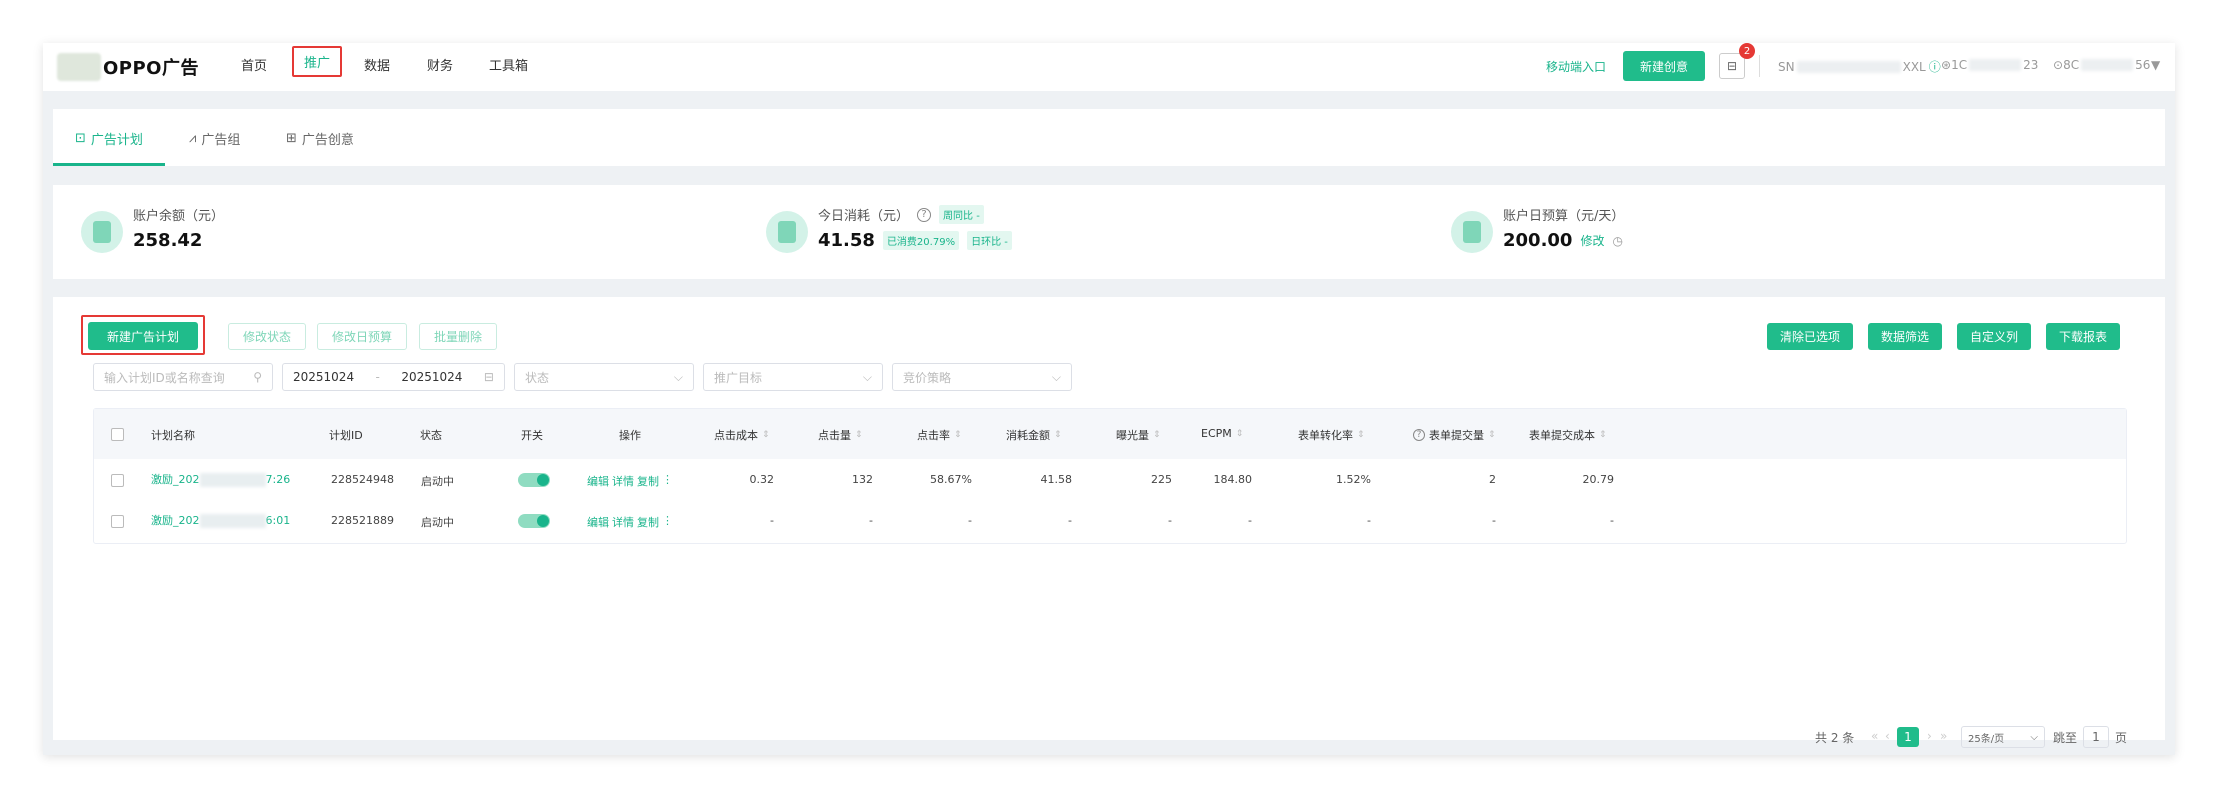  I want to click on plan-id: 228524948, so click(362, 479).